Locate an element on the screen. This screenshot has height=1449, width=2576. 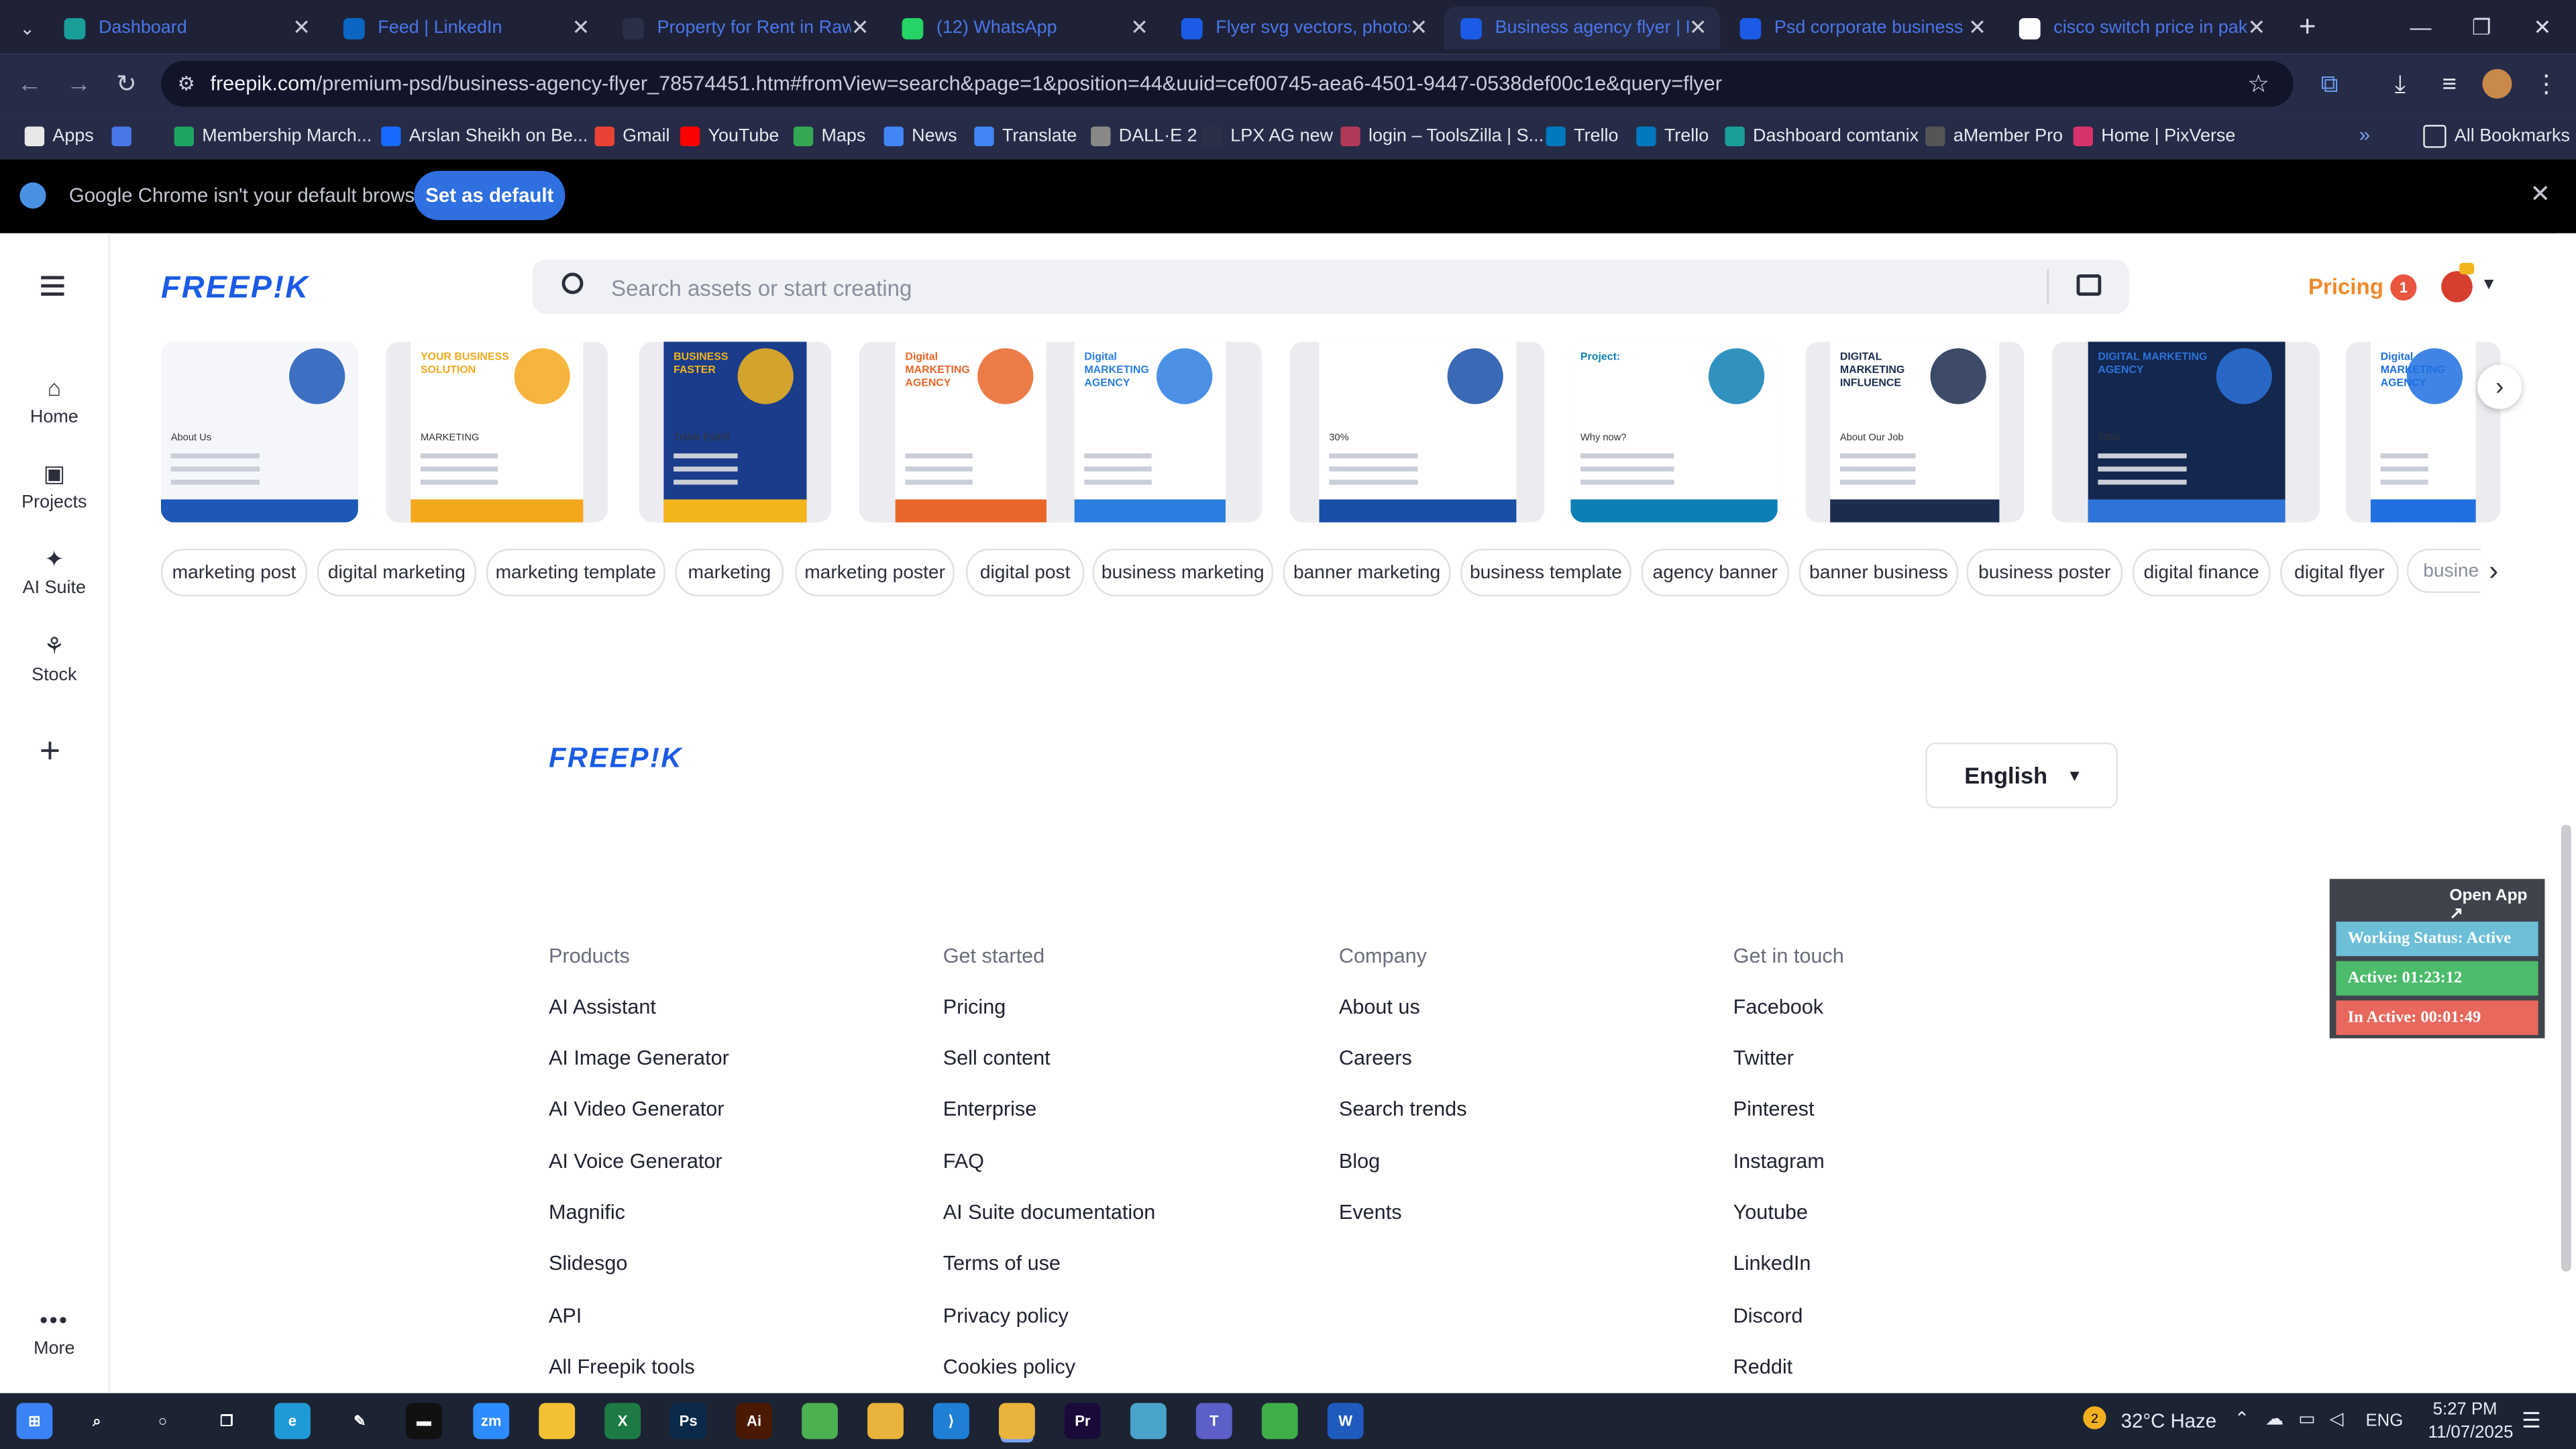
sidebar-item-stock: ⚘ Stock is located at coordinates (54, 659).